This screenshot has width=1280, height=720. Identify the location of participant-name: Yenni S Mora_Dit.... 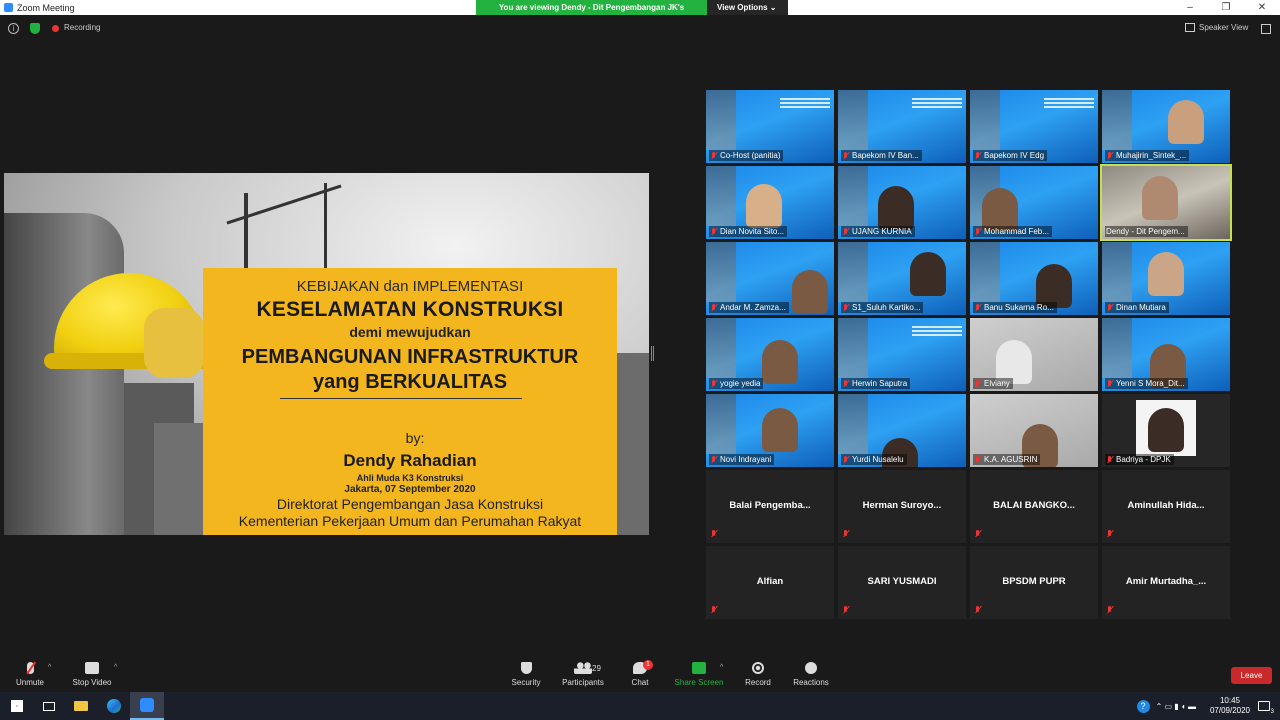
(1150, 383).